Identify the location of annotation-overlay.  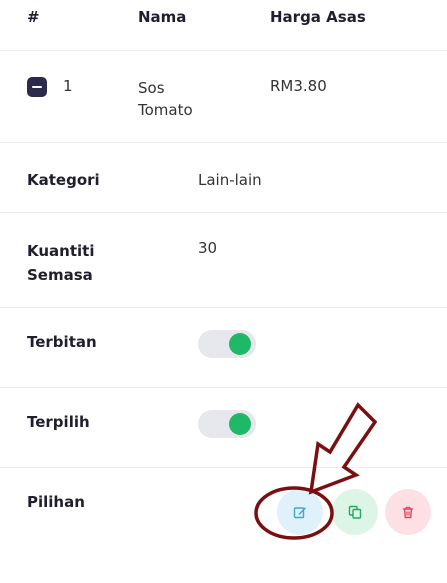
(316, 471).